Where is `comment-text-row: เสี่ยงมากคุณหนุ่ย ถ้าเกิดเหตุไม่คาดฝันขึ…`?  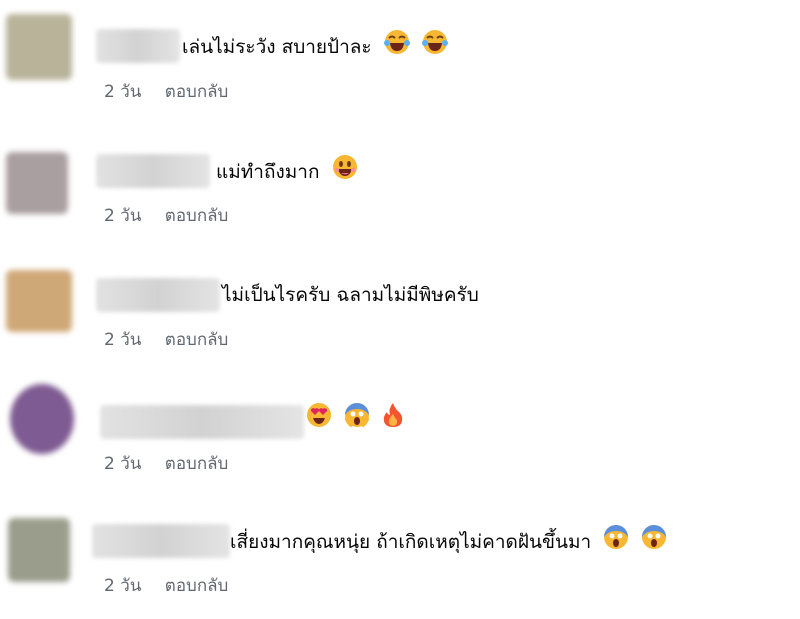 comment-text-row: เสี่ยงมากคุณหนุ่ย ถ้าเกิดเหตุไม่คาดฝันขึ… is located at coordinates (448, 542).